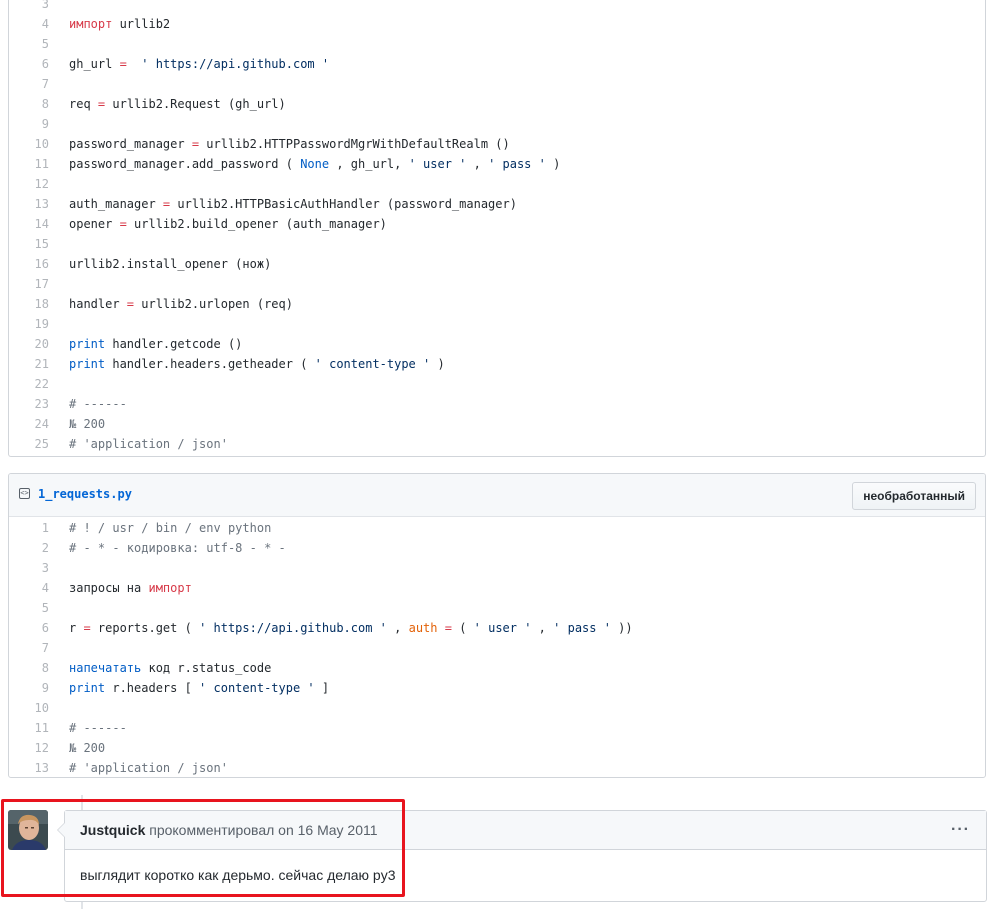 The width and height of the screenshot is (990, 909). What do you see at coordinates (960, 830) in the screenshot?
I see `kebab-menu-icon: ···` at bounding box center [960, 830].